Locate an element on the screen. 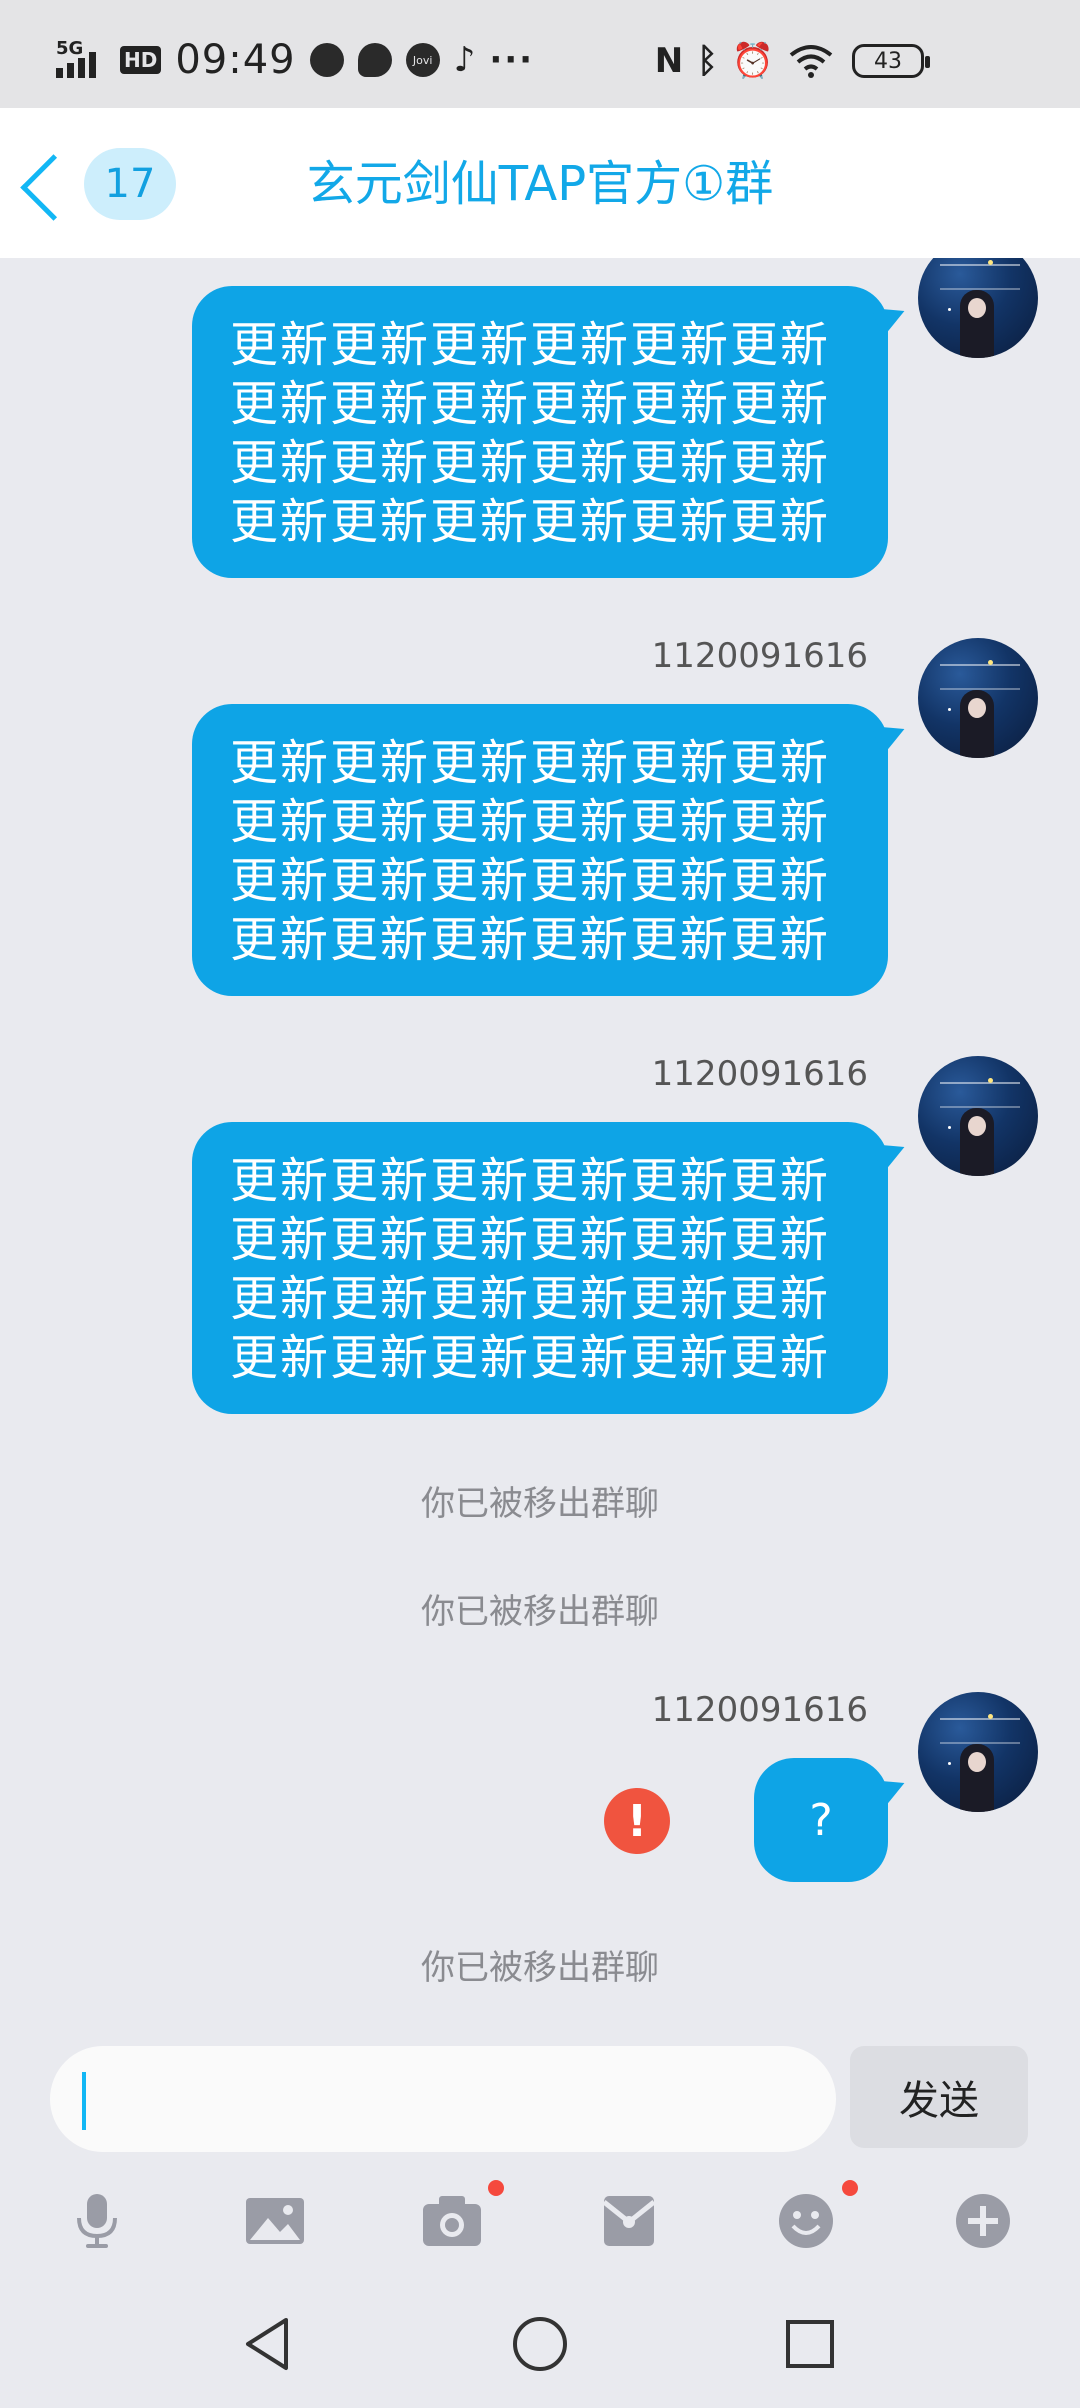 This screenshot has width=1080, height=2408. message-bubble: ? is located at coordinates (821, 1820).